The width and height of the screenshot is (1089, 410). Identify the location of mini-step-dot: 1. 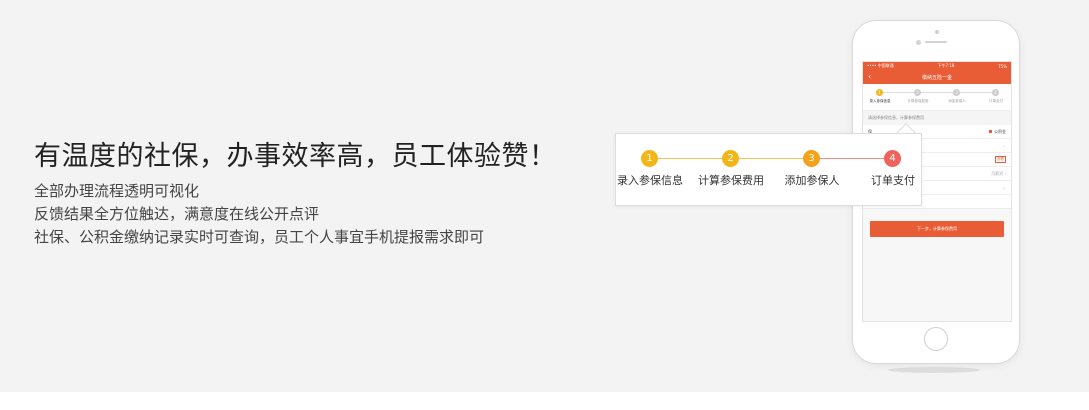
(879, 92).